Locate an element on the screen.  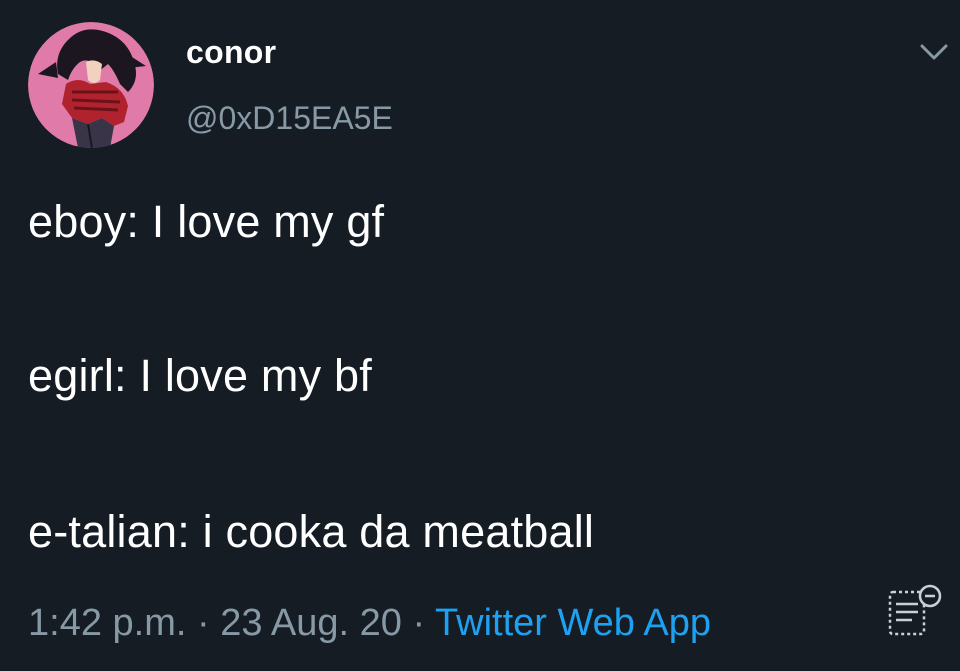
tweet-text-line: egirl: I love my bf is located at coordinates (200, 375).